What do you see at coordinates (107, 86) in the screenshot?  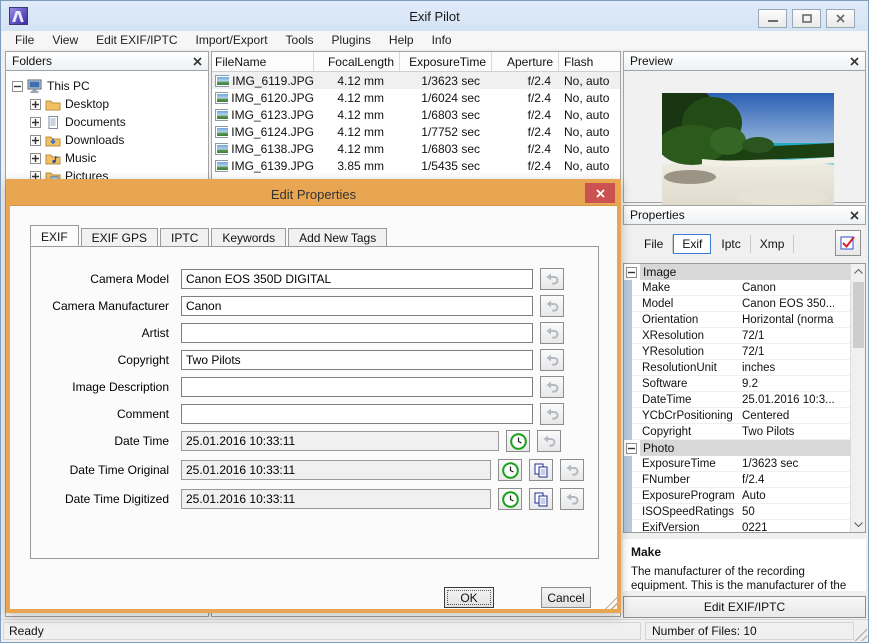 I see `tree-item-this-pc: This PC` at bounding box center [107, 86].